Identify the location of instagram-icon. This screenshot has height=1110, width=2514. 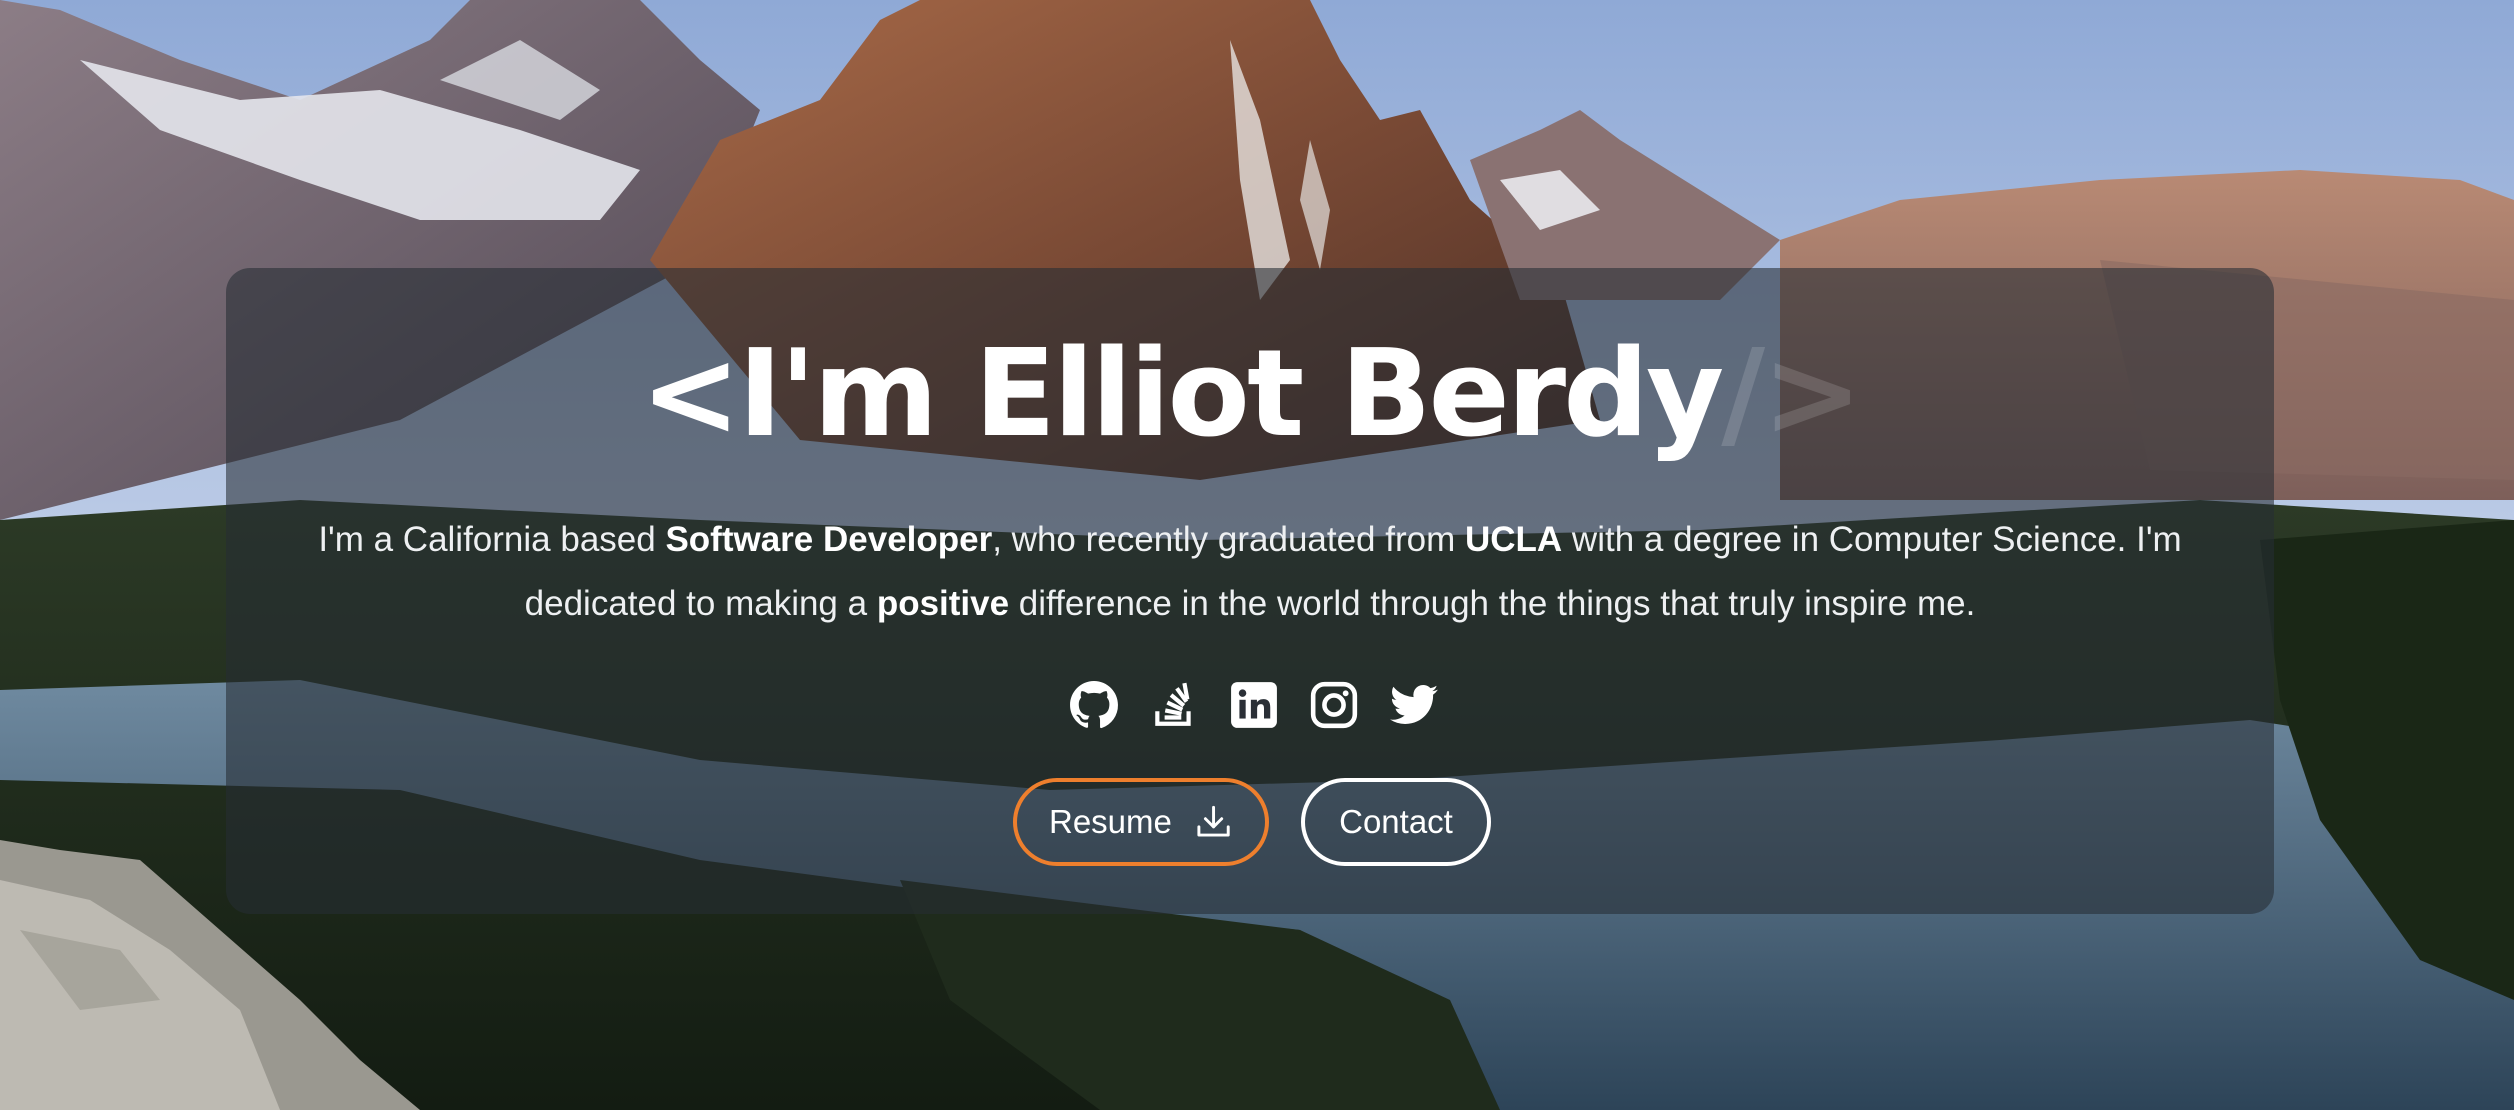
(1334, 705).